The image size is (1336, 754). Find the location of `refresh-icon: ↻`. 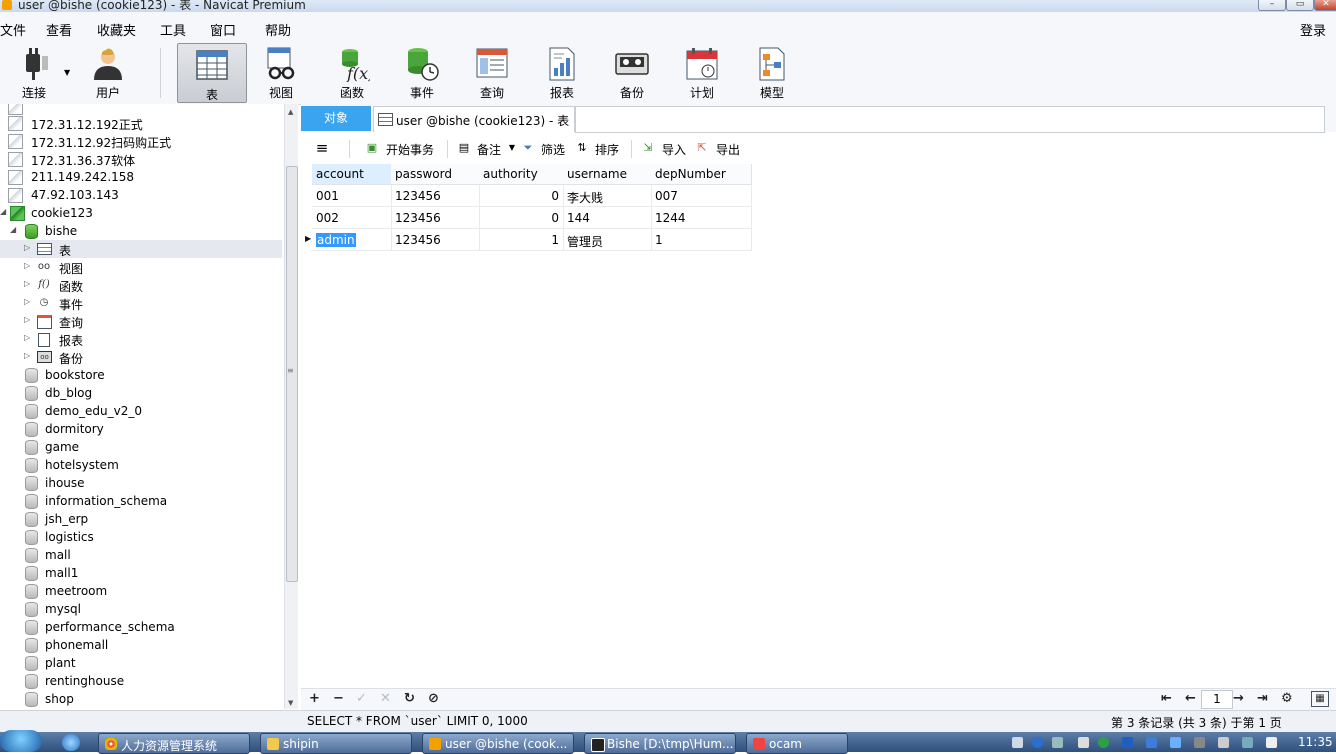

refresh-icon: ↻ is located at coordinates (409, 698).